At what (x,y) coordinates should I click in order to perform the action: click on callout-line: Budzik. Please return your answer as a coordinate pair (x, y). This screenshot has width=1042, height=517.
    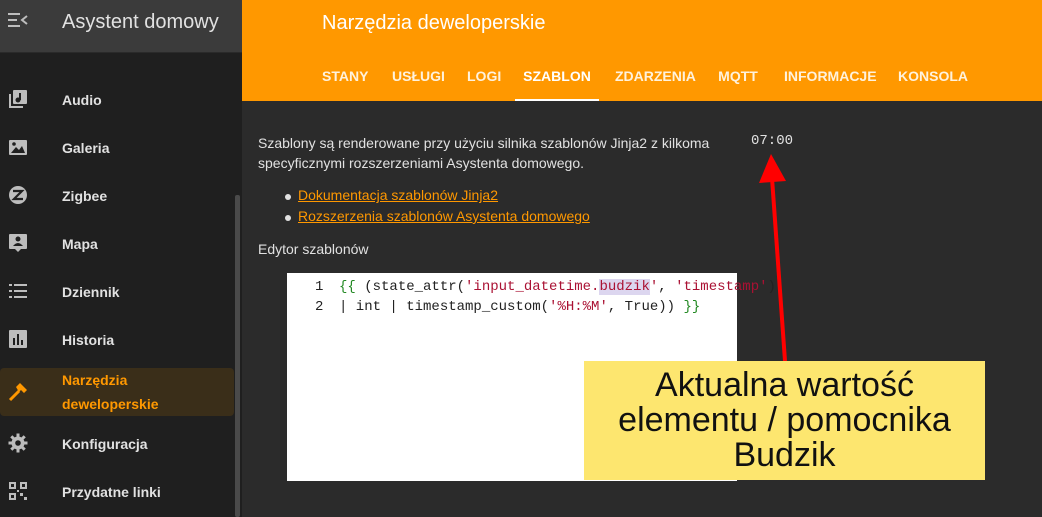
    Looking at the image, I should click on (784, 455).